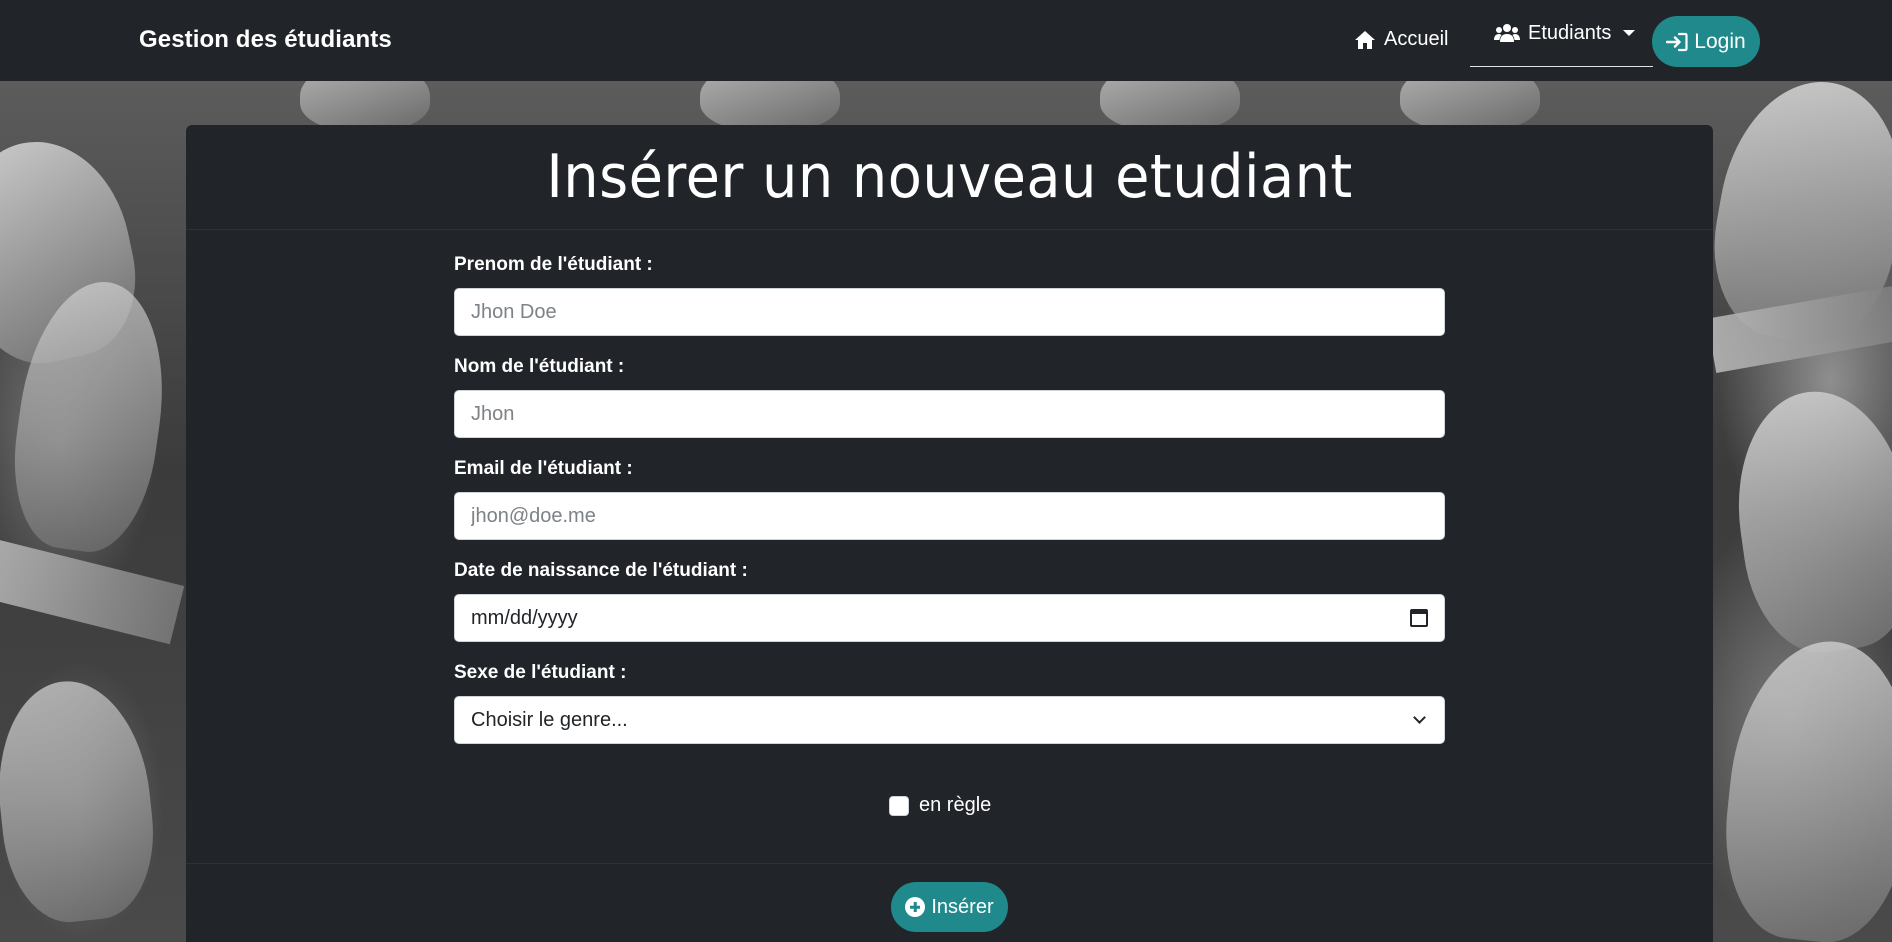 Image resolution: width=1892 pixels, height=942 pixels. I want to click on nav-home: Accueil, so click(1401, 39).